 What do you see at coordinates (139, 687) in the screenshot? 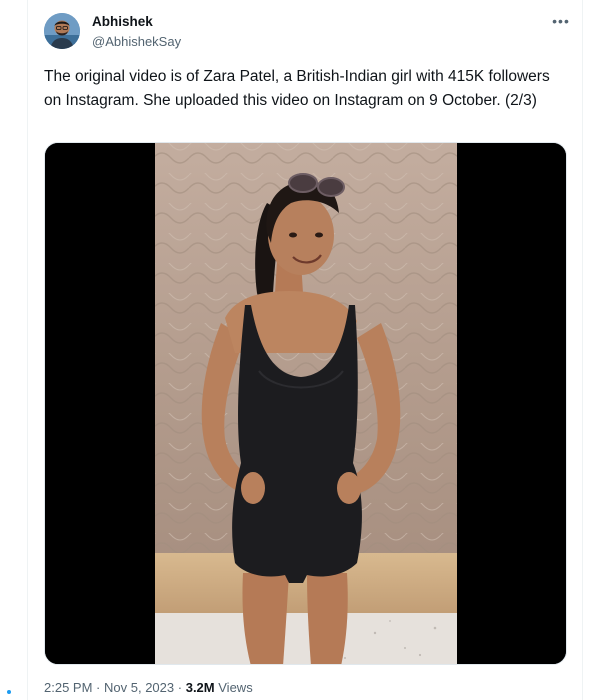
I see `tweet-date: Nov 5, 2023` at bounding box center [139, 687].